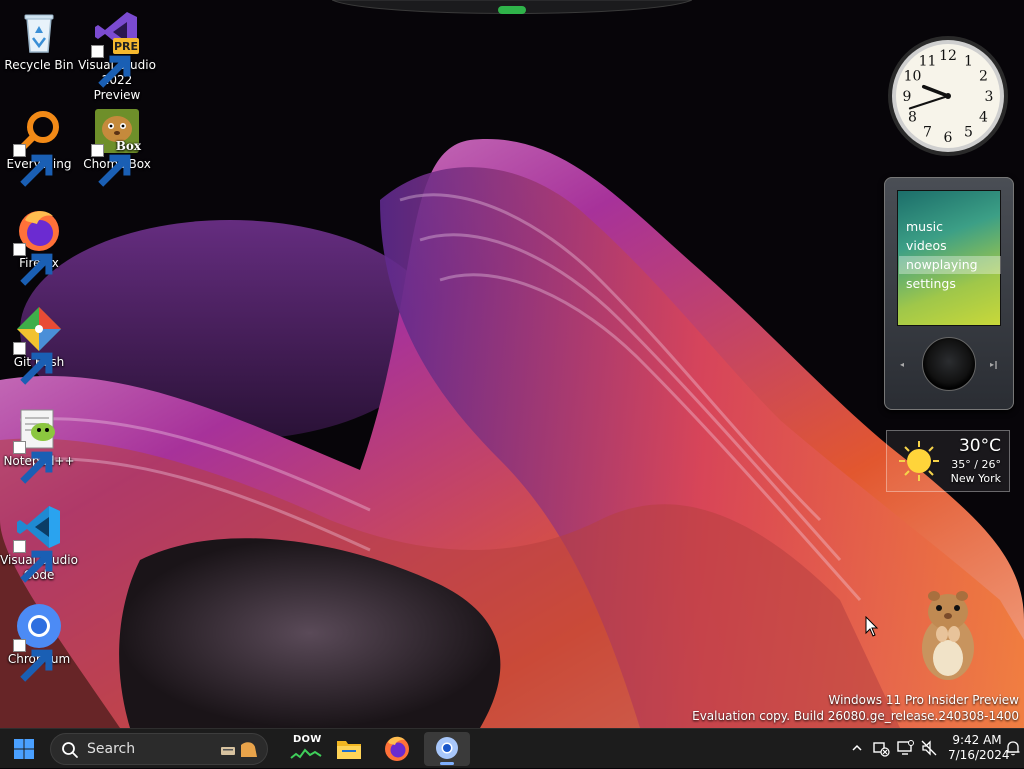  What do you see at coordinates (902, 364) in the screenshot?
I see `zune-back-icon: ◂` at bounding box center [902, 364].